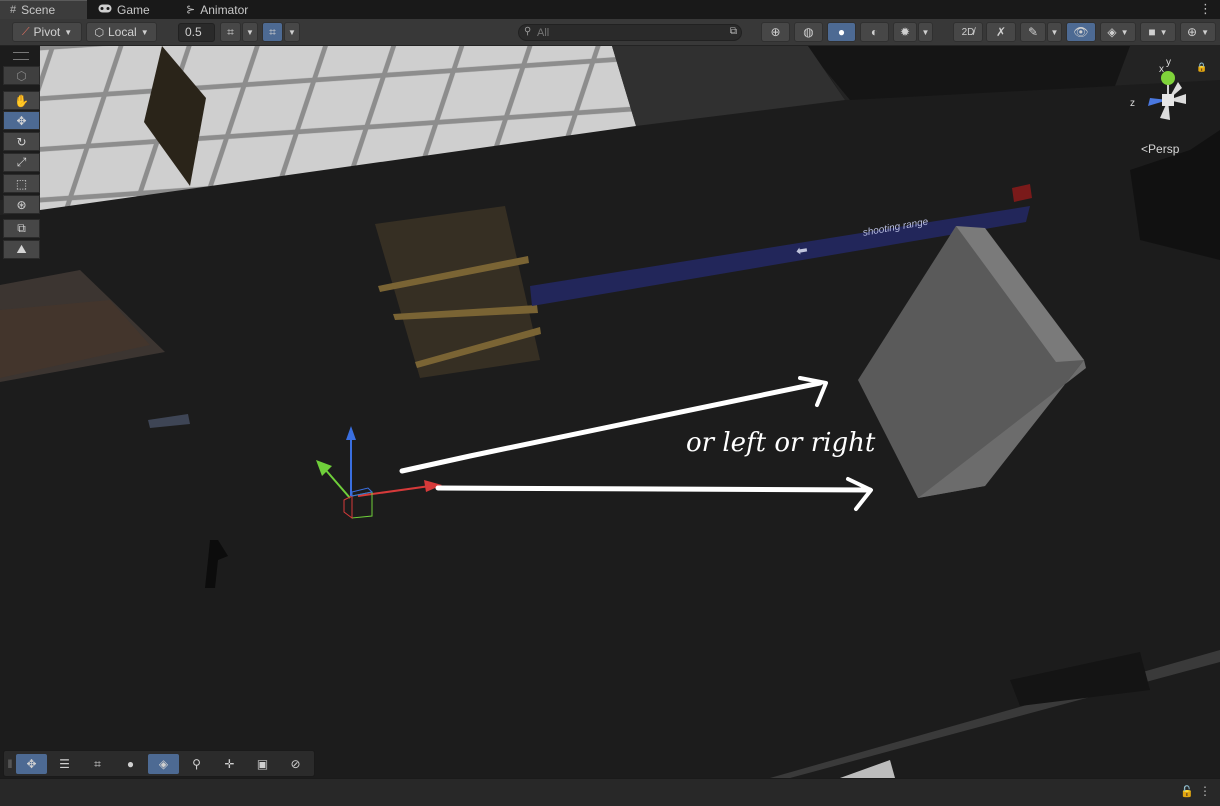 This screenshot has height=806, width=1220. I want to click on sliders-icon: ☰, so click(64, 764).